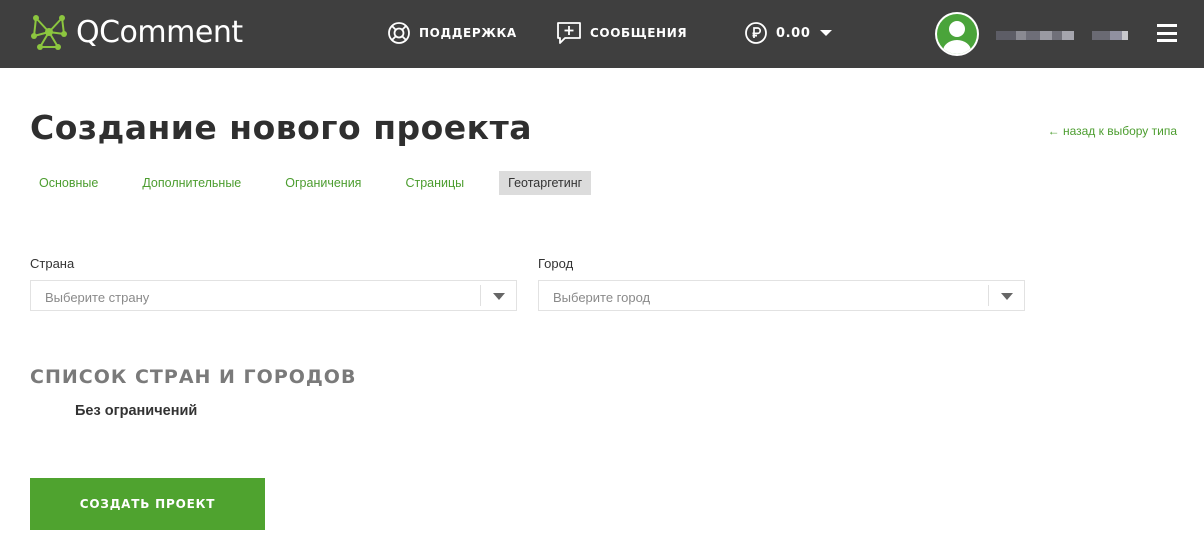 The height and width of the screenshot is (555, 1204). I want to click on balance-dropdown: 0.00, so click(788, 33).